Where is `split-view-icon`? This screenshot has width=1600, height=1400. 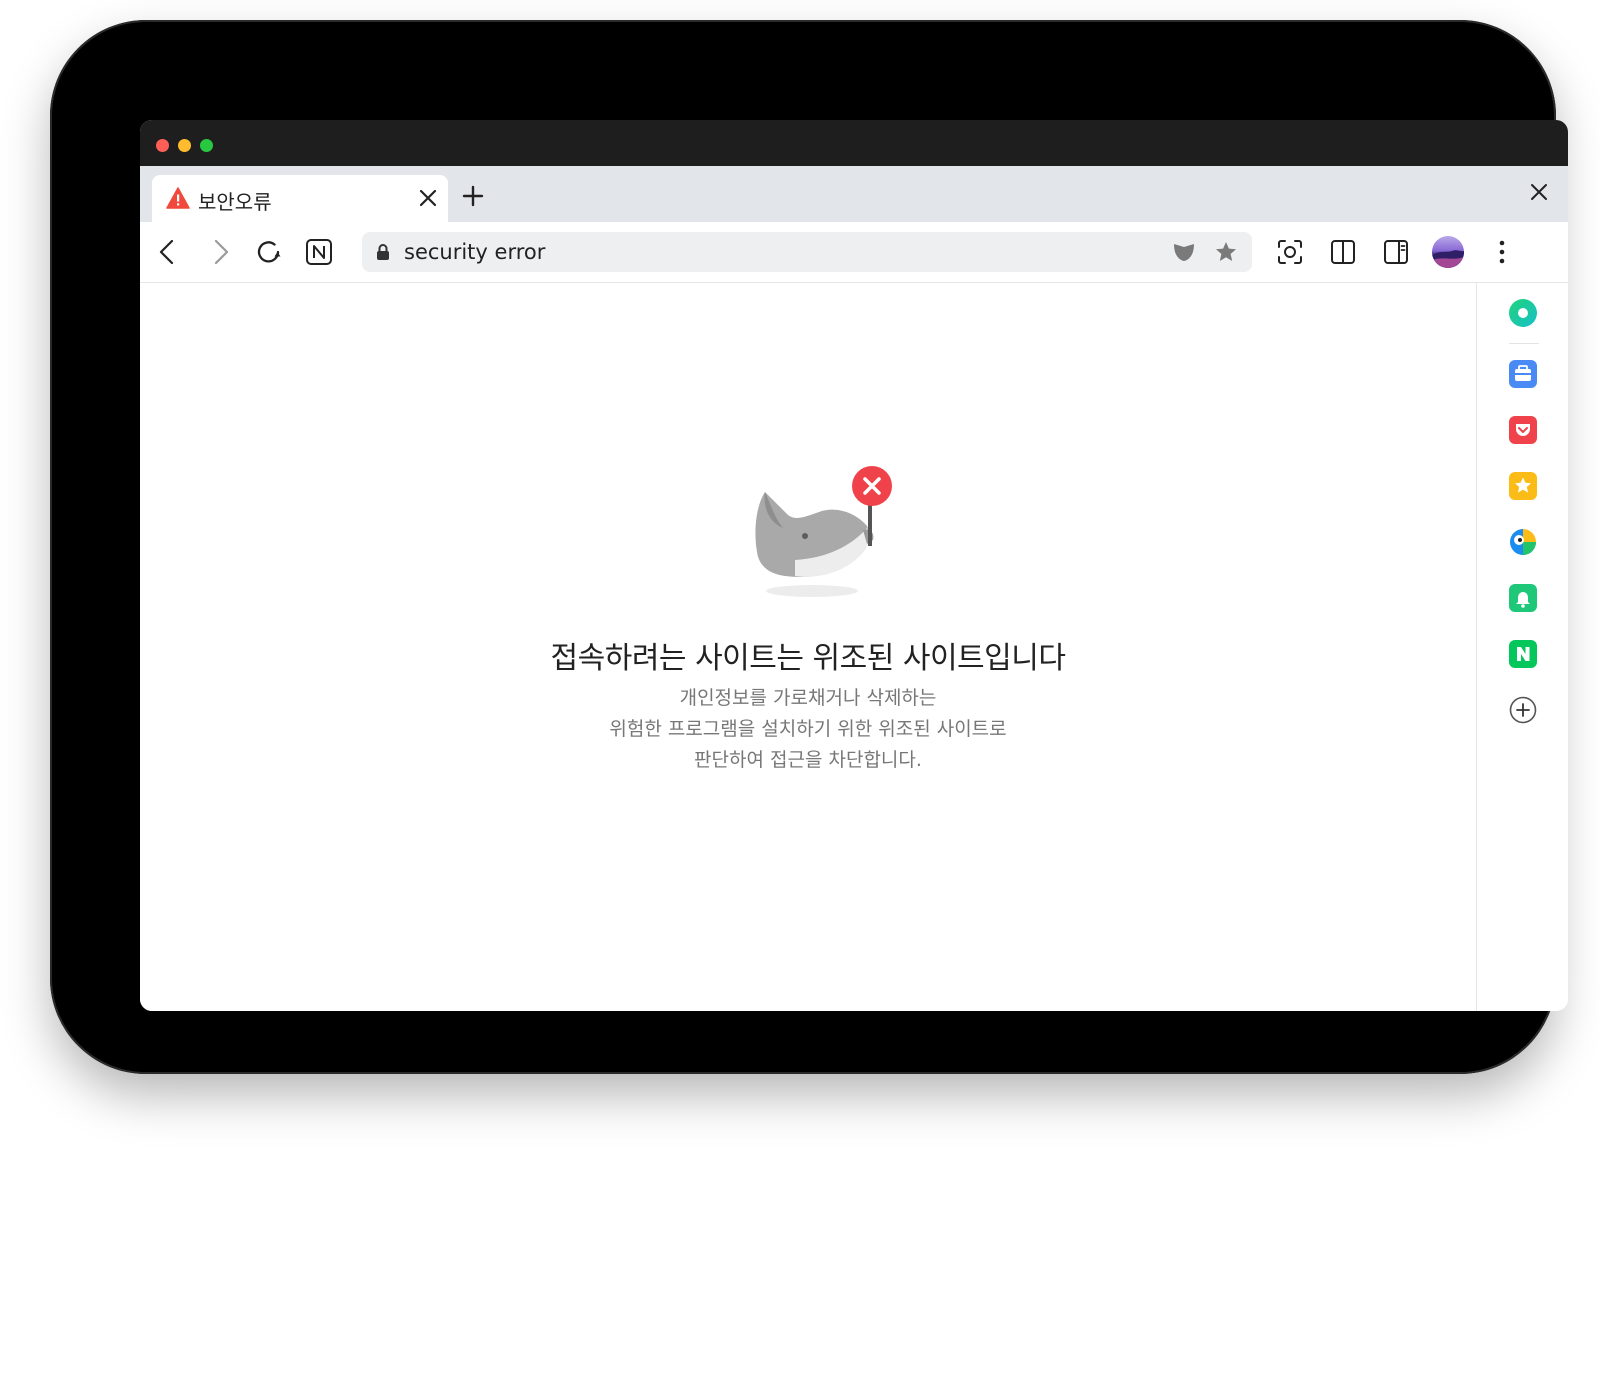
split-view-icon is located at coordinates (1343, 252).